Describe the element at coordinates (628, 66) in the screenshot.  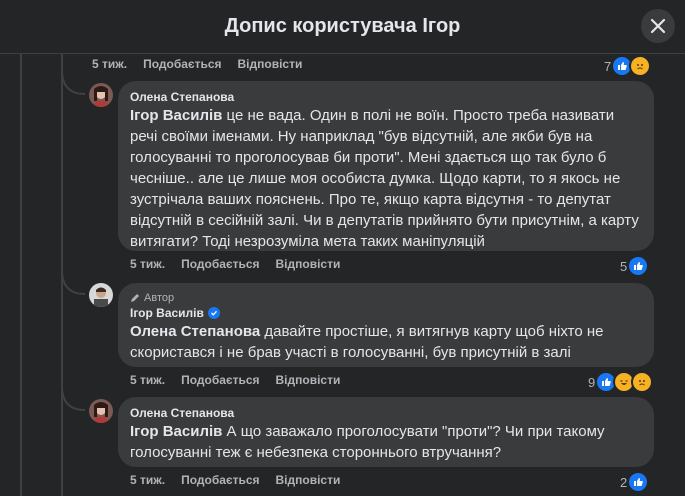
I see `reaction-summary: 7` at that location.